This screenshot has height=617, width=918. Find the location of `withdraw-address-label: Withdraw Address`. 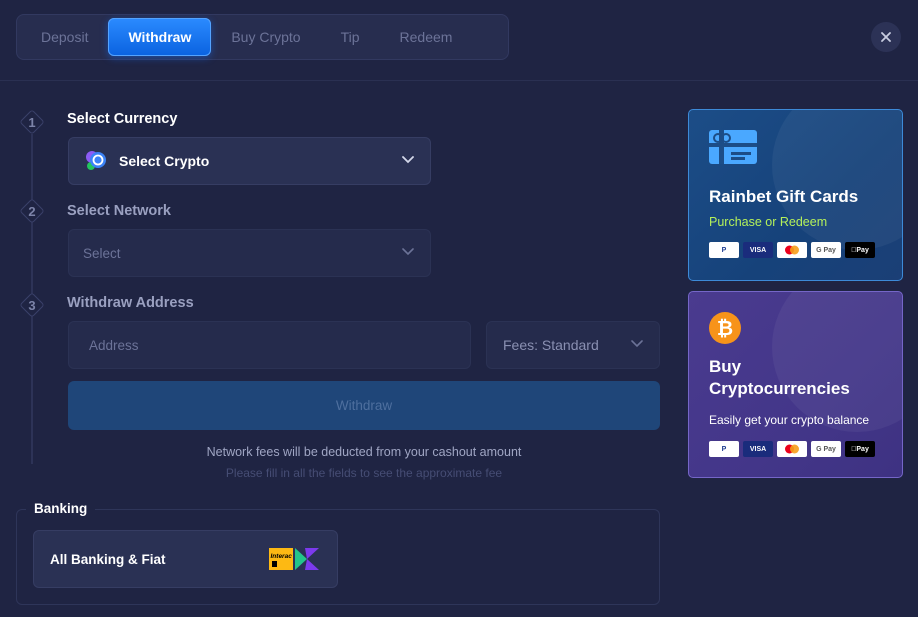

withdraw-address-label: Withdraw Address is located at coordinates (130, 303).